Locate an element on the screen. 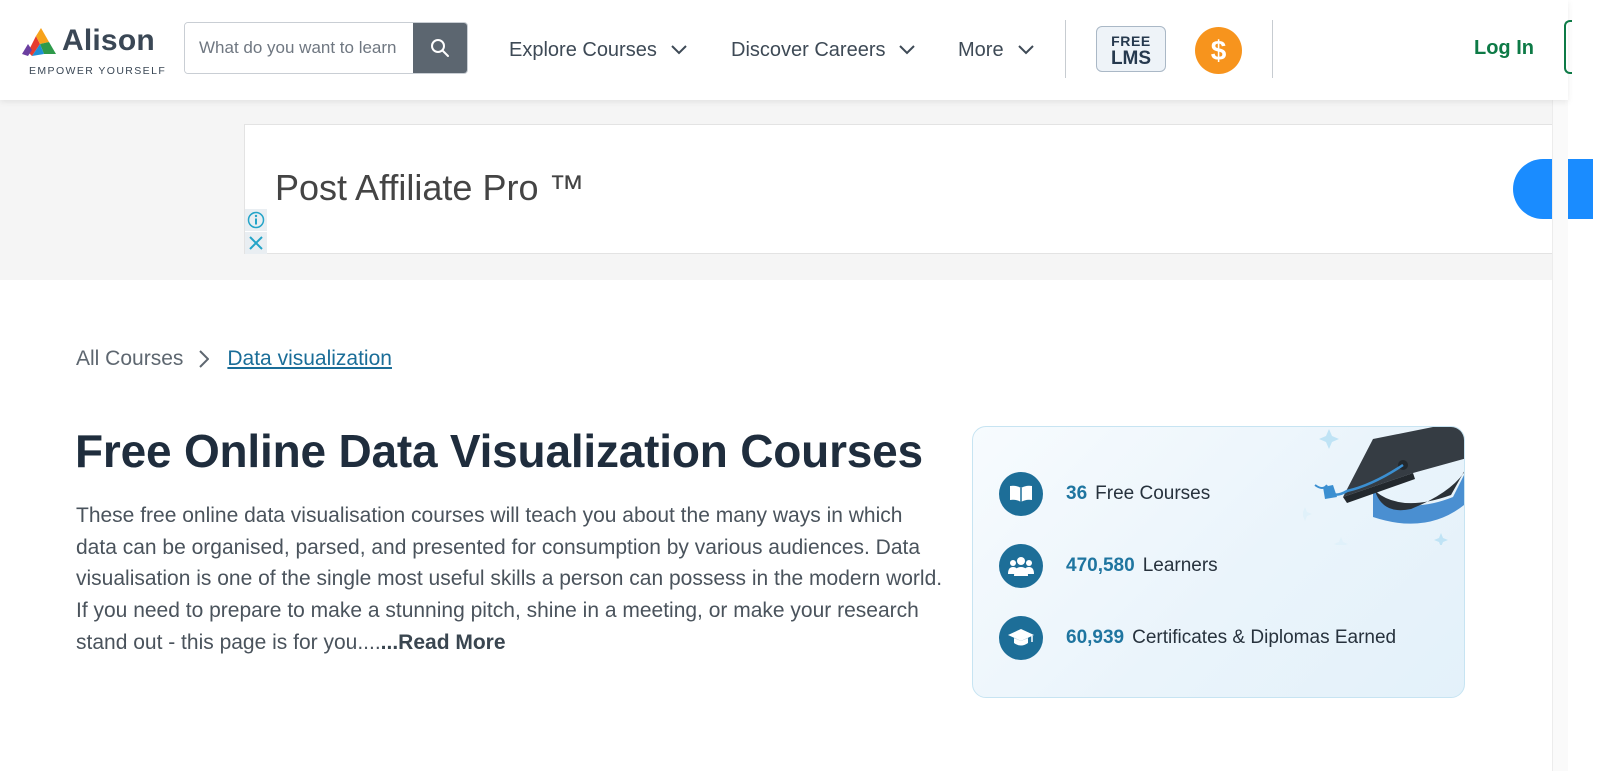 This screenshot has width=1624, height=771. dollar-icon: $ is located at coordinates (1218, 50).